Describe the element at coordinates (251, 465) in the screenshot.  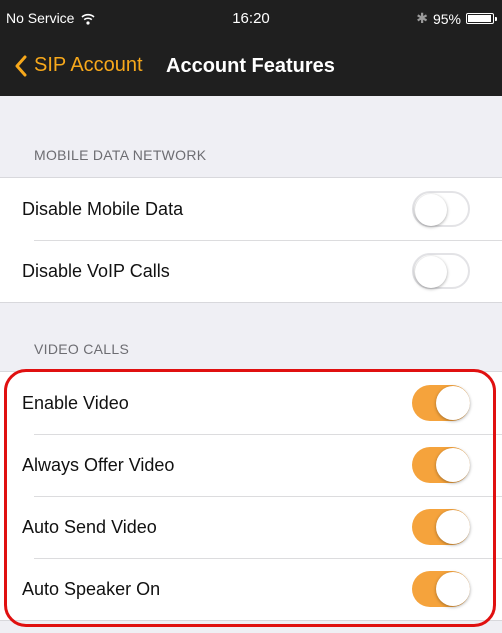
I see `settings-row: Always Offer Video` at that location.